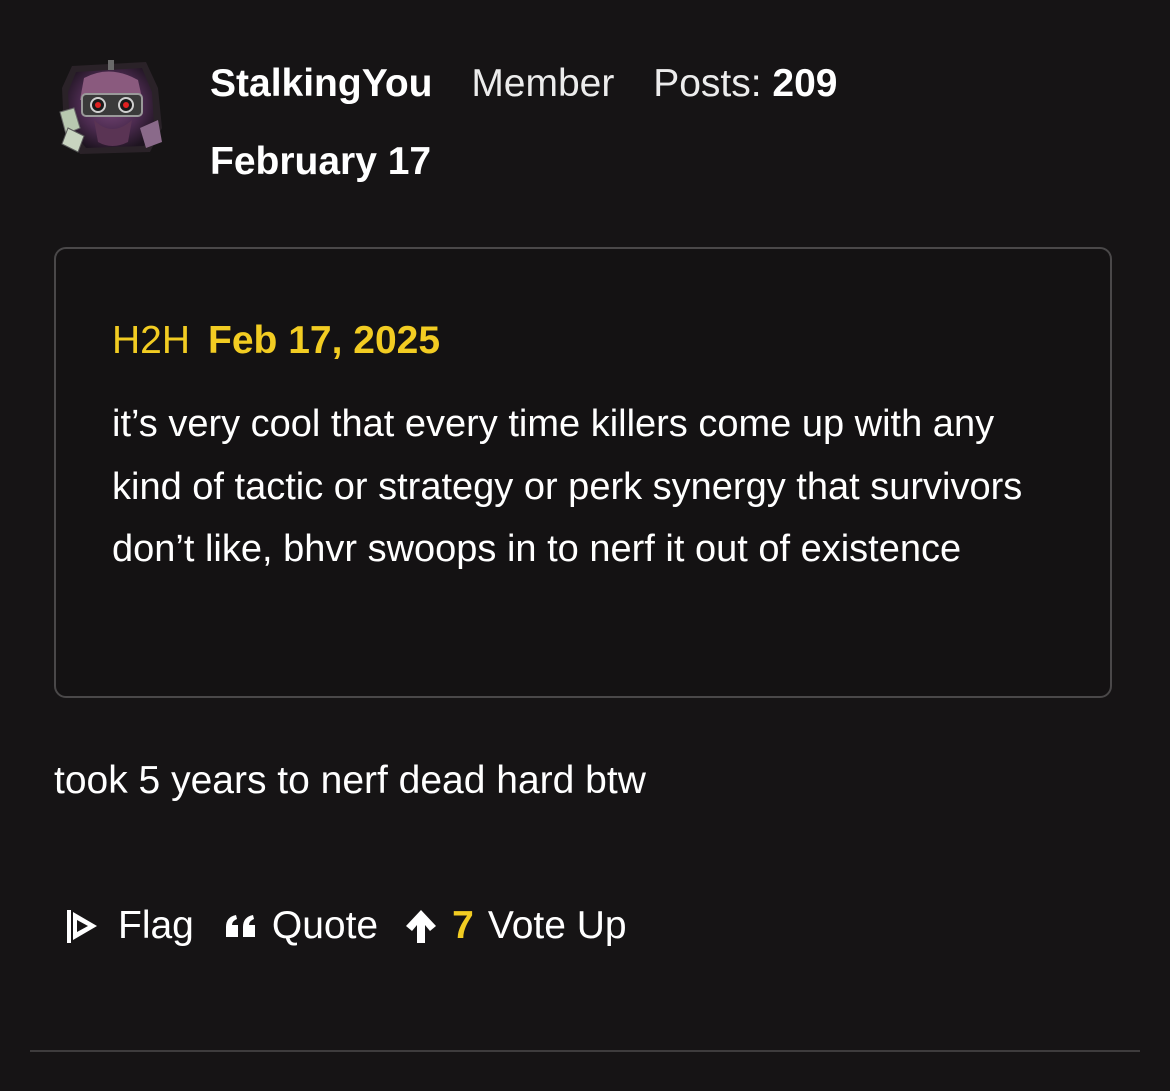 Image resolution: width=1170 pixels, height=1091 pixels. I want to click on quote-meta: H2H Feb 17, 2025, so click(276, 341).